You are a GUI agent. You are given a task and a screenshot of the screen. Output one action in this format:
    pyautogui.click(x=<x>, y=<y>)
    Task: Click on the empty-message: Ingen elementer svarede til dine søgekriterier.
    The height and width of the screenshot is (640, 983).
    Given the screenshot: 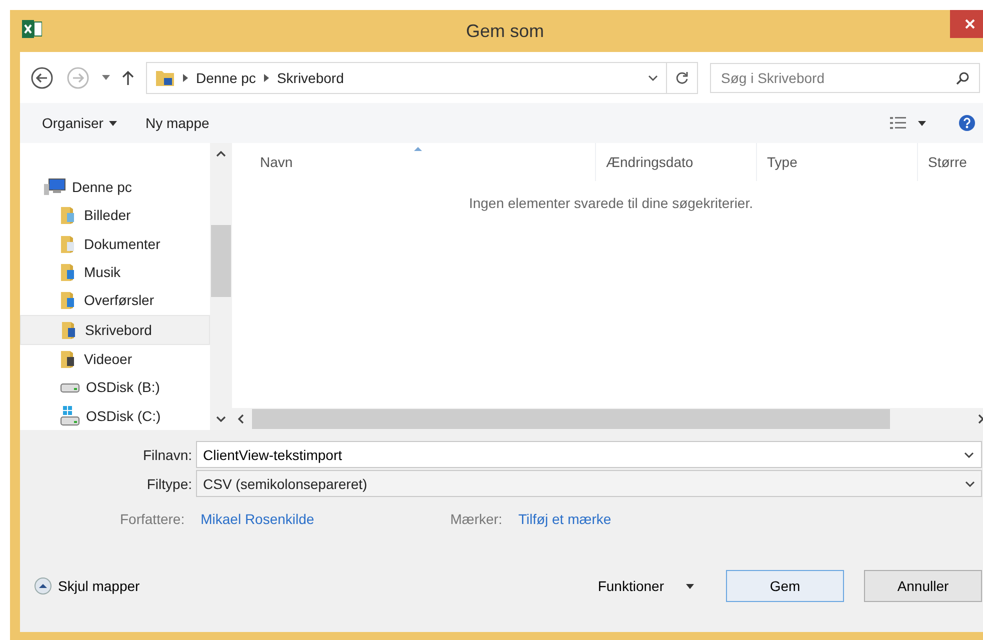 What is the action you would take?
    pyautogui.click(x=611, y=204)
    